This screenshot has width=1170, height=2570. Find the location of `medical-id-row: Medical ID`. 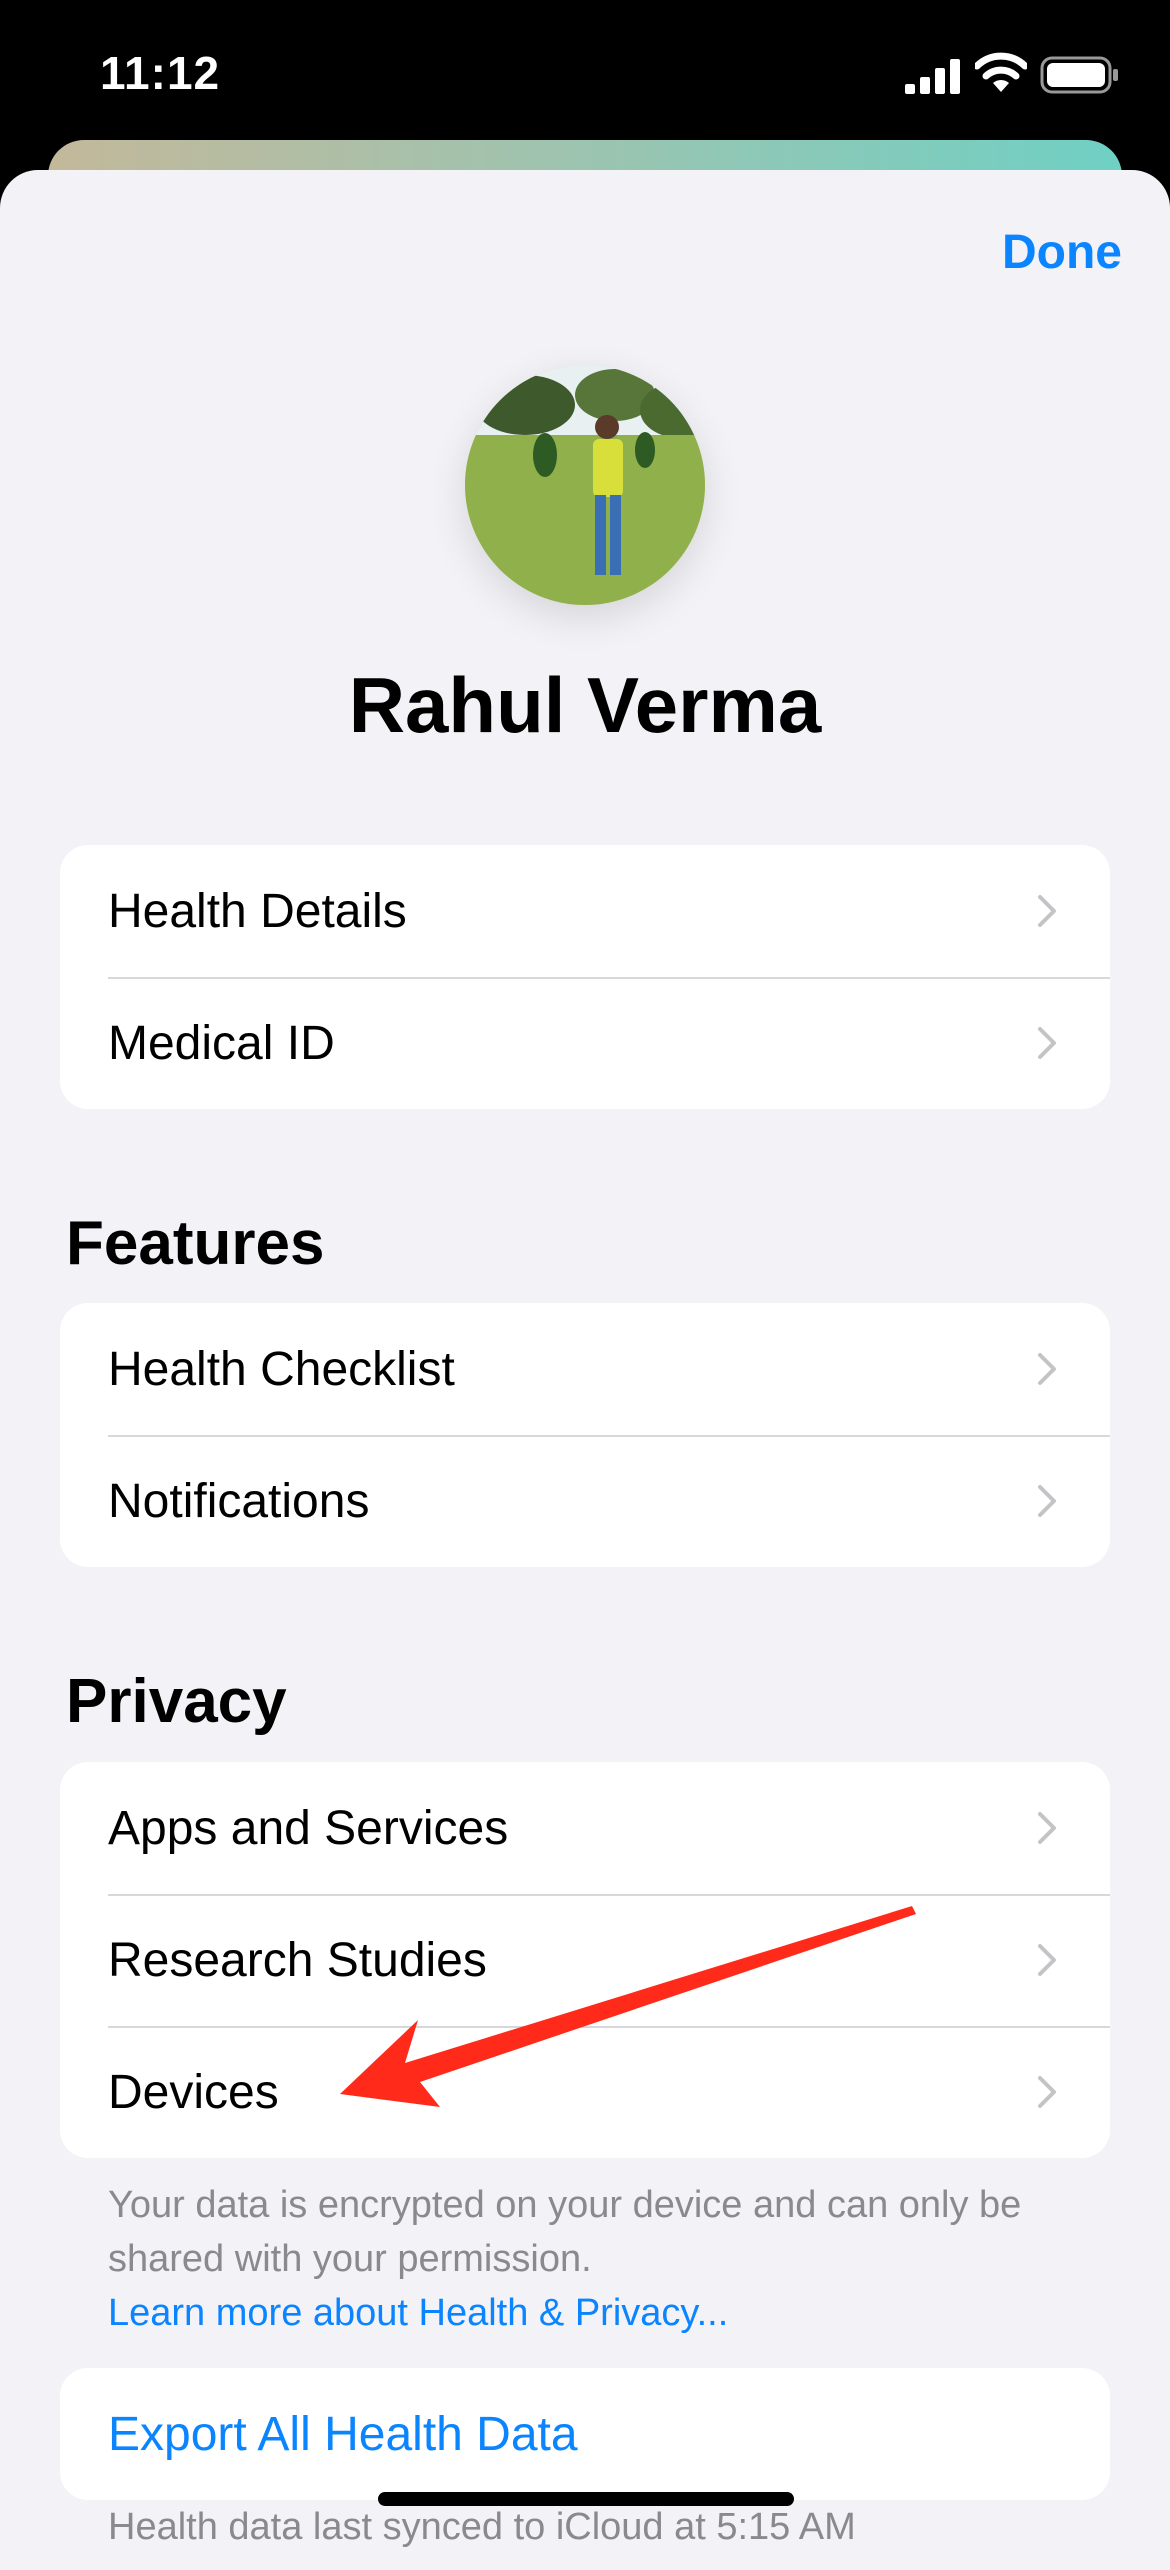

medical-id-row: Medical ID is located at coordinates (585, 1043).